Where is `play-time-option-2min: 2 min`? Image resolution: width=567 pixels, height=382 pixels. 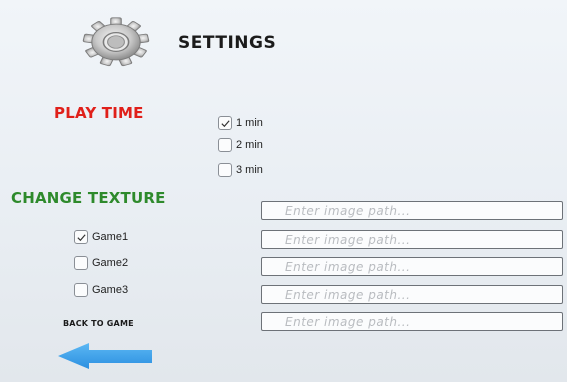
play-time-option-2min: 2 min is located at coordinates (240, 145).